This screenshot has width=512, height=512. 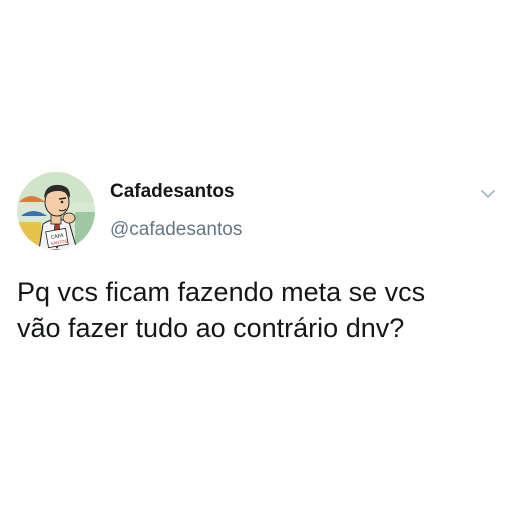 I want to click on user-handle: @cafadesantos, so click(x=176, y=230).